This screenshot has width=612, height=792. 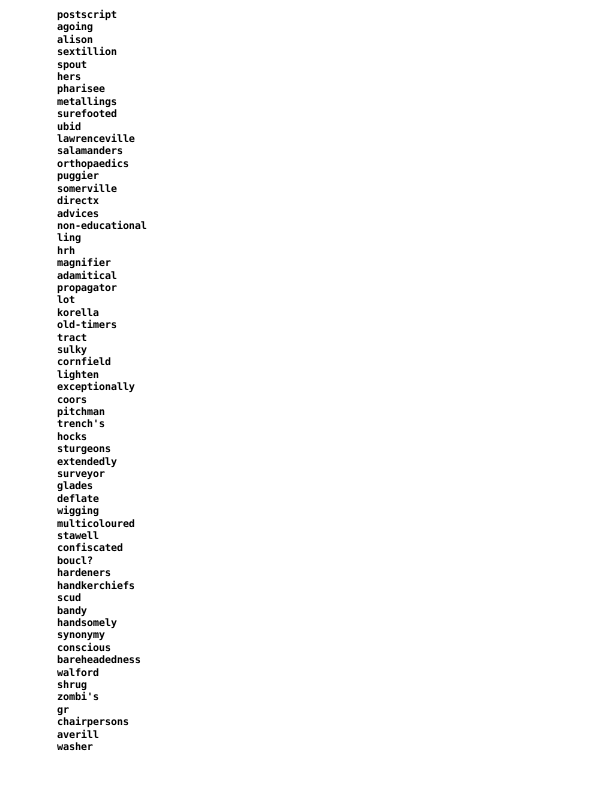 I want to click on word-list-item: propagator, so click(x=87, y=288).